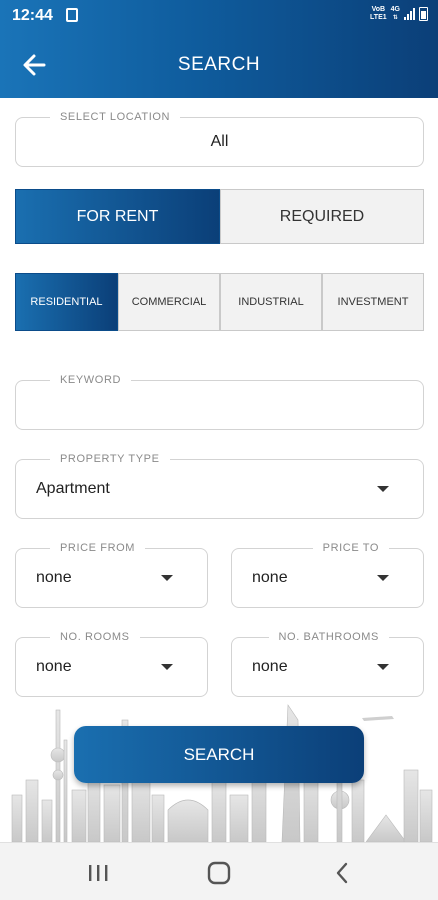 This screenshot has height=900, width=438. Describe the element at coordinates (219, 141) in the screenshot. I see `location-value: All` at that location.